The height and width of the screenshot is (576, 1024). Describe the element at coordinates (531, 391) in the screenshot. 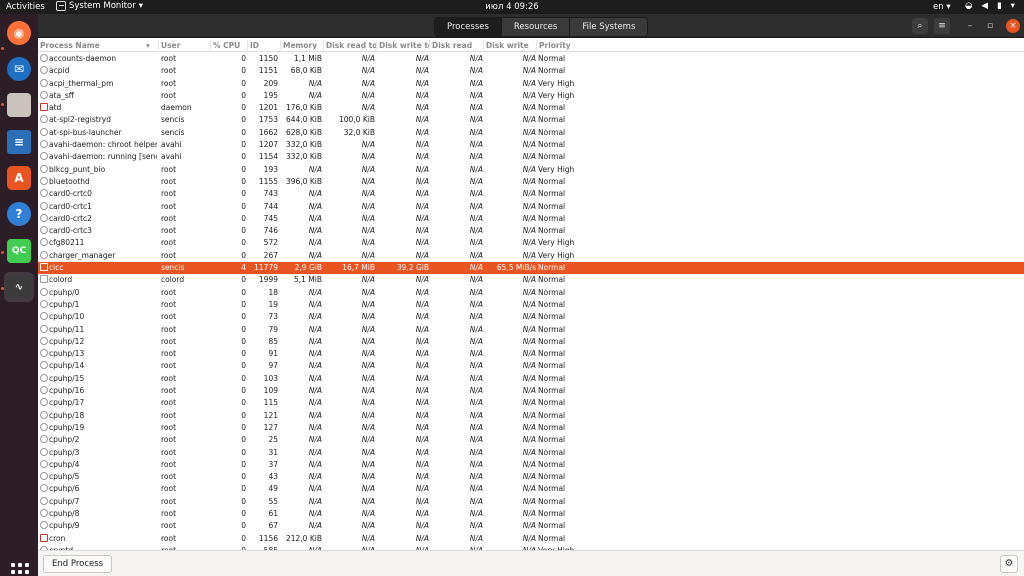

I see `table-row: cpuhp/16 root 0 109 N/A N/A N/A N/A N/A Normal` at that location.